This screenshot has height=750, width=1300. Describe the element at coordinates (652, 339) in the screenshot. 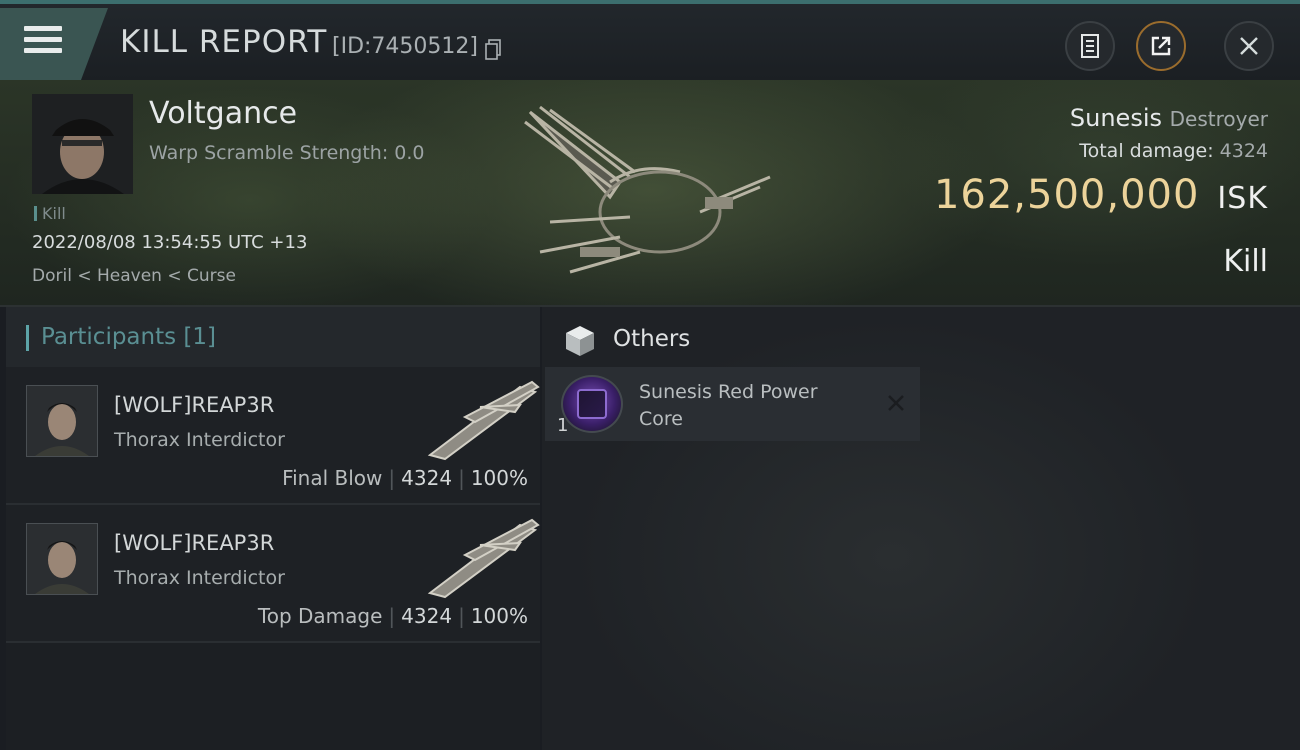

I see `others-label: Others` at that location.